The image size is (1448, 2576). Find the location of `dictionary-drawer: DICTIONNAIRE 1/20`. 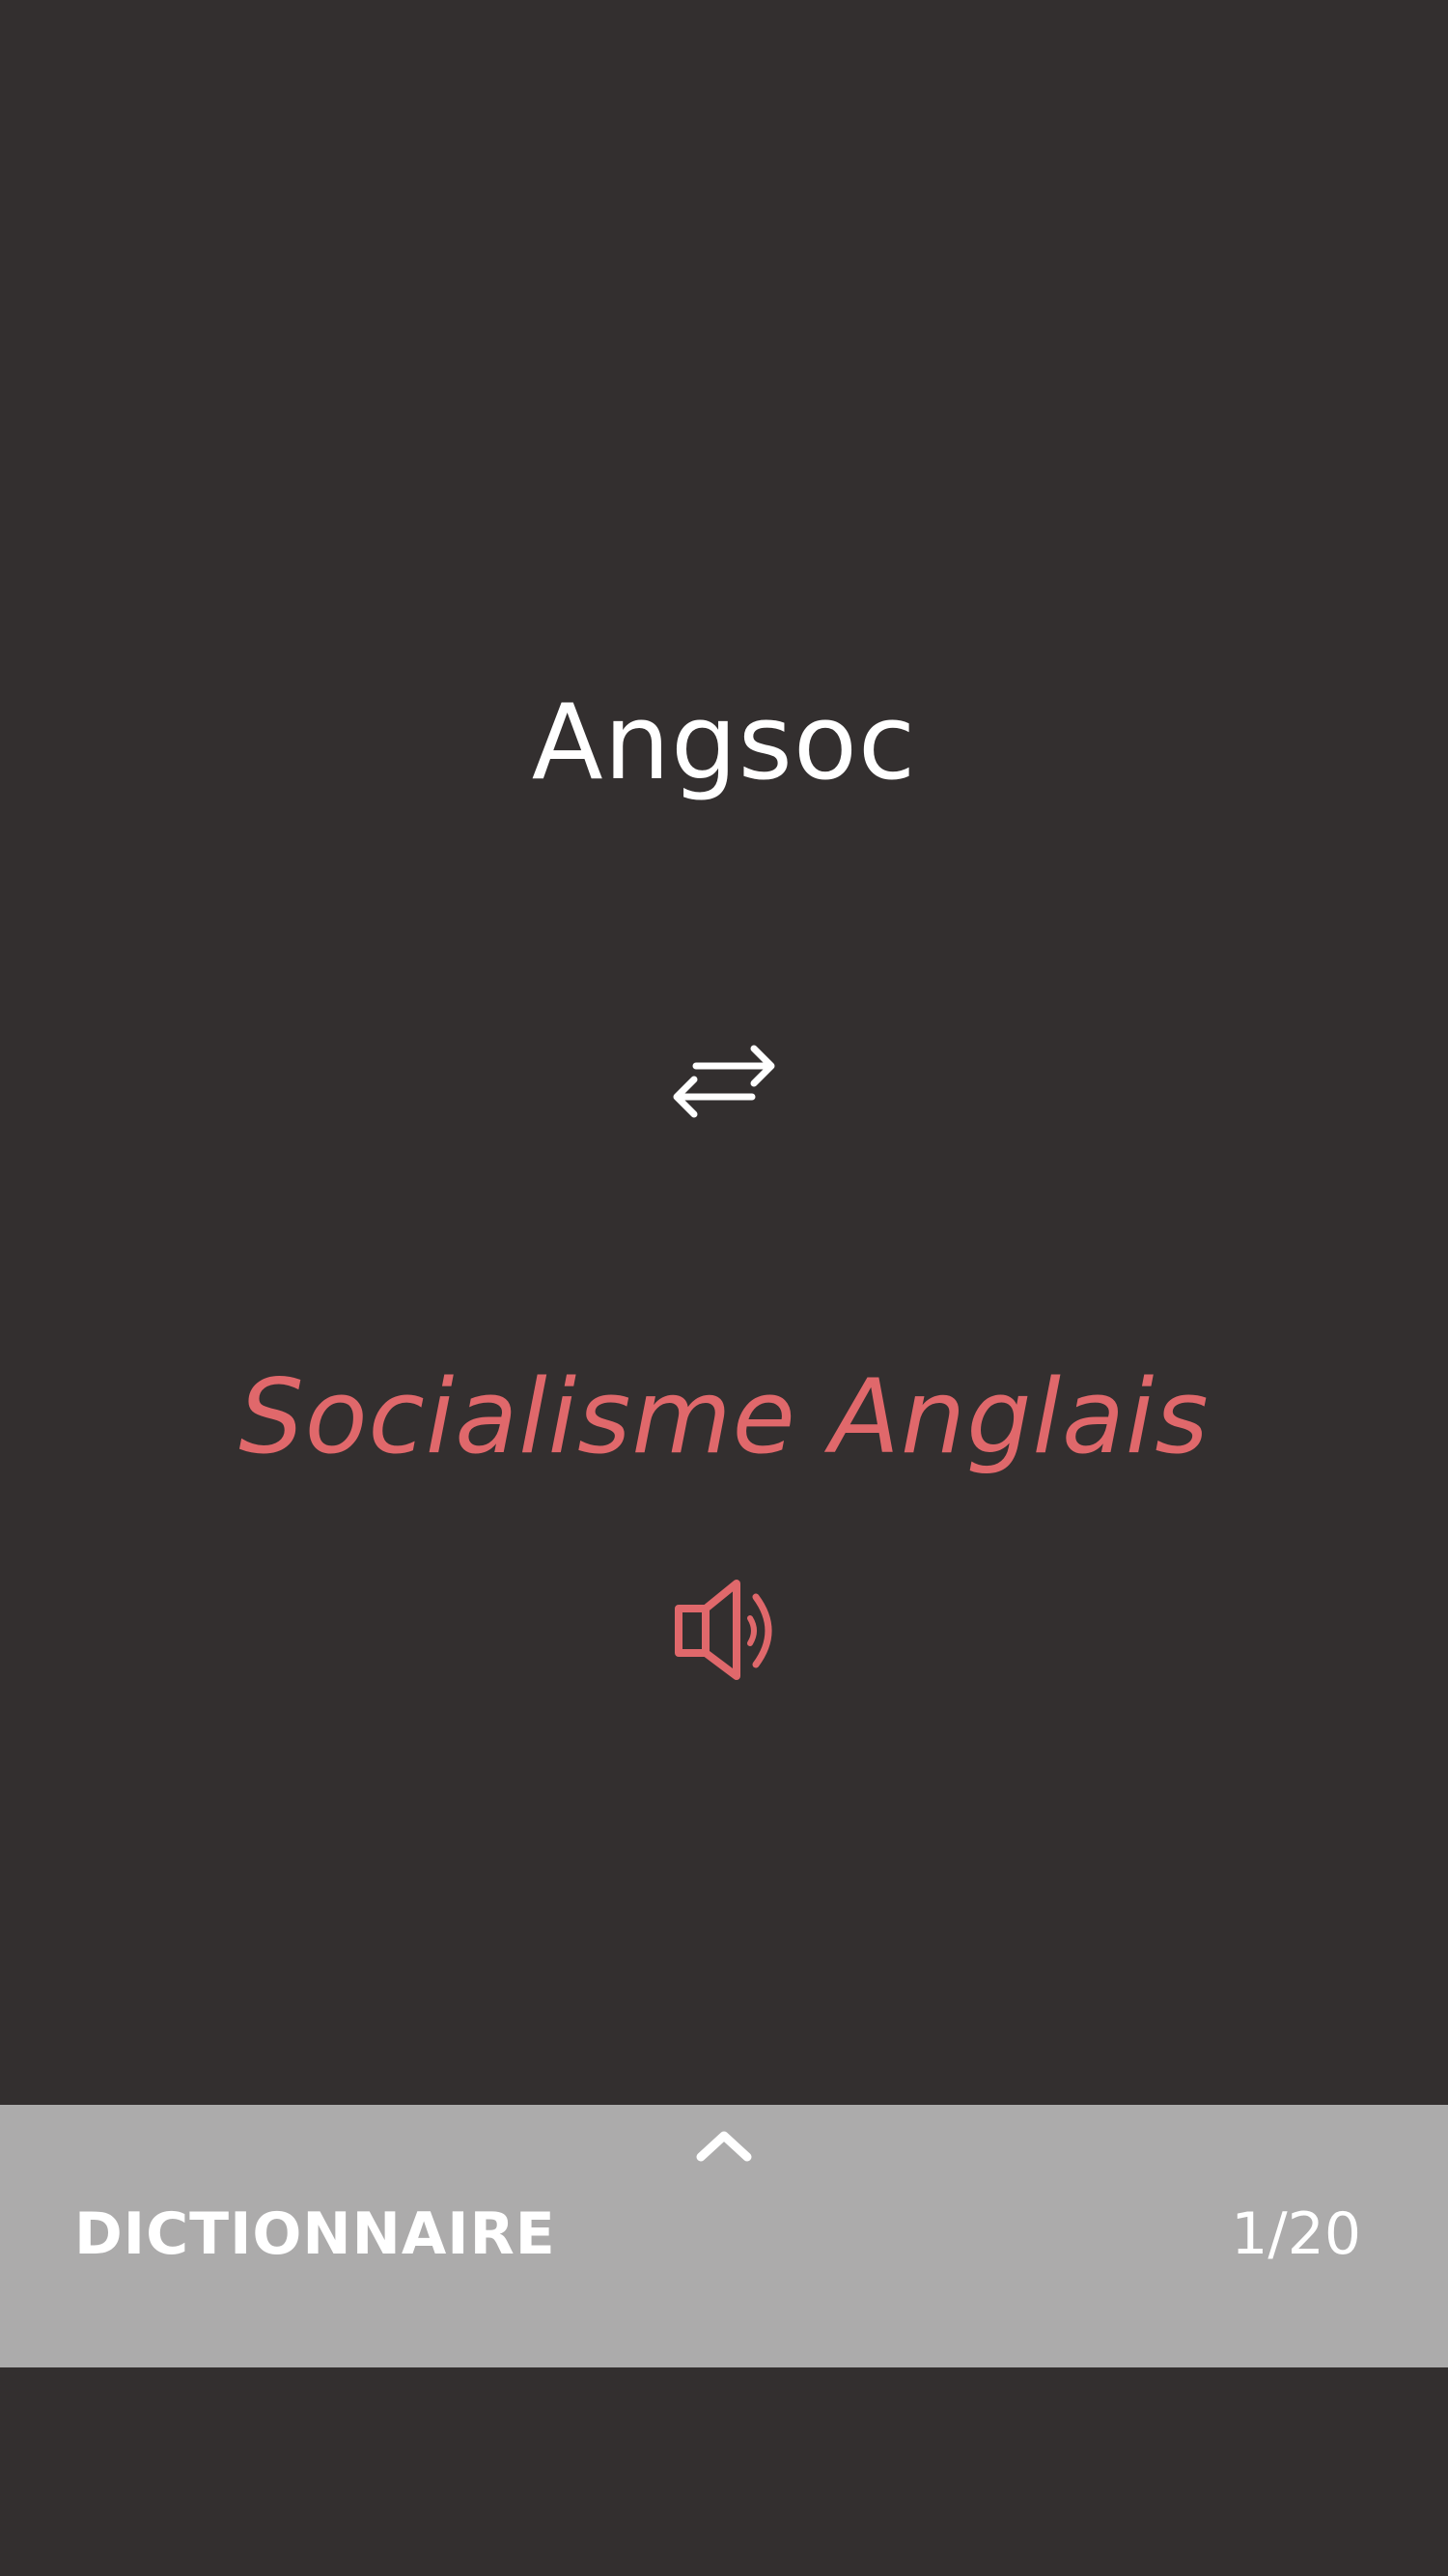

dictionary-drawer: DICTIONNAIRE 1/20 is located at coordinates (724, 2236).